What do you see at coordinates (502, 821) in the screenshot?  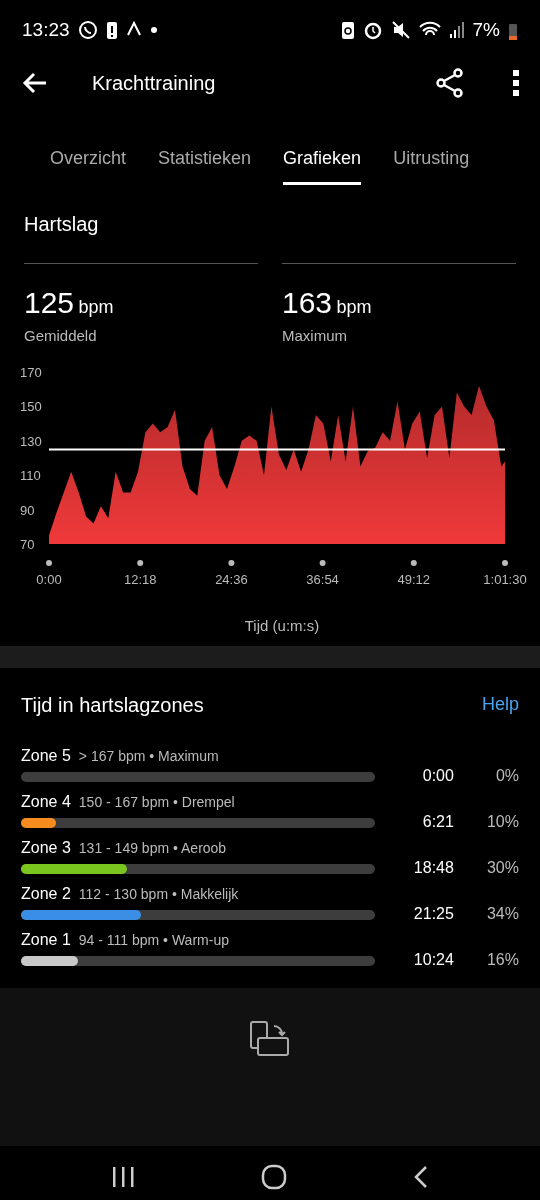 I see `zone-percent: 10%` at bounding box center [502, 821].